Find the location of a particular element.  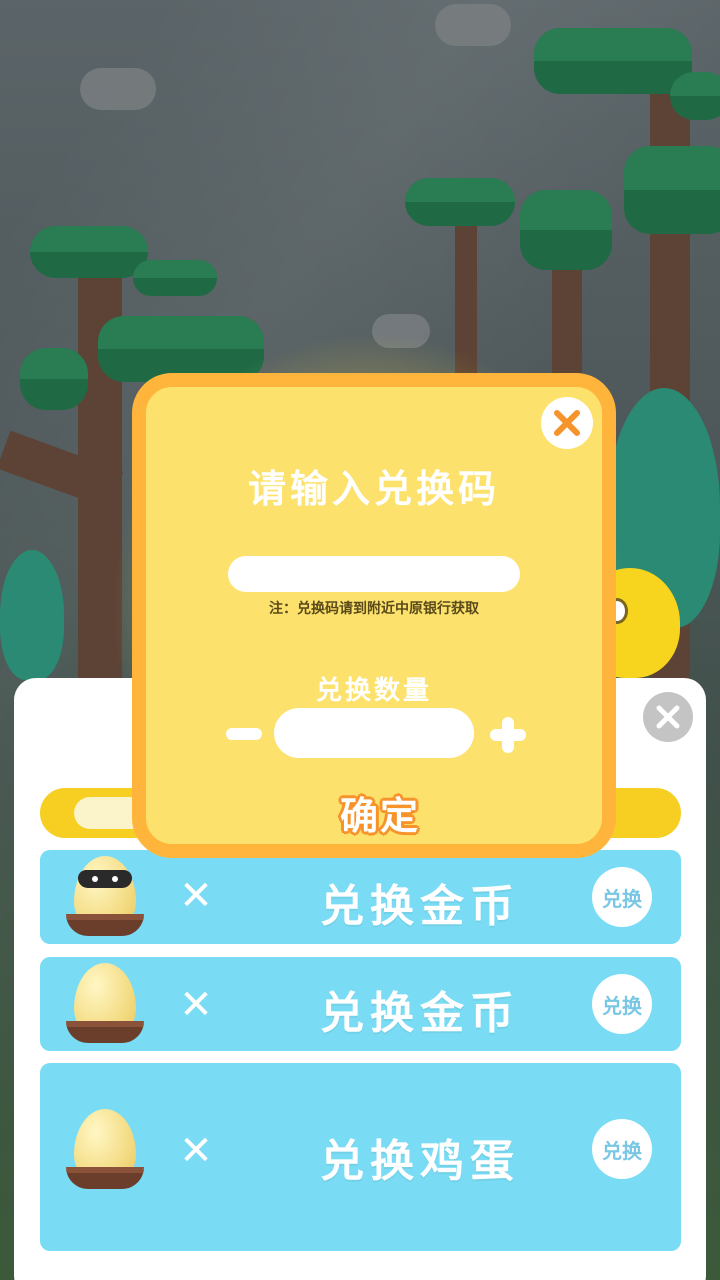

minus-icon is located at coordinates (244, 734).